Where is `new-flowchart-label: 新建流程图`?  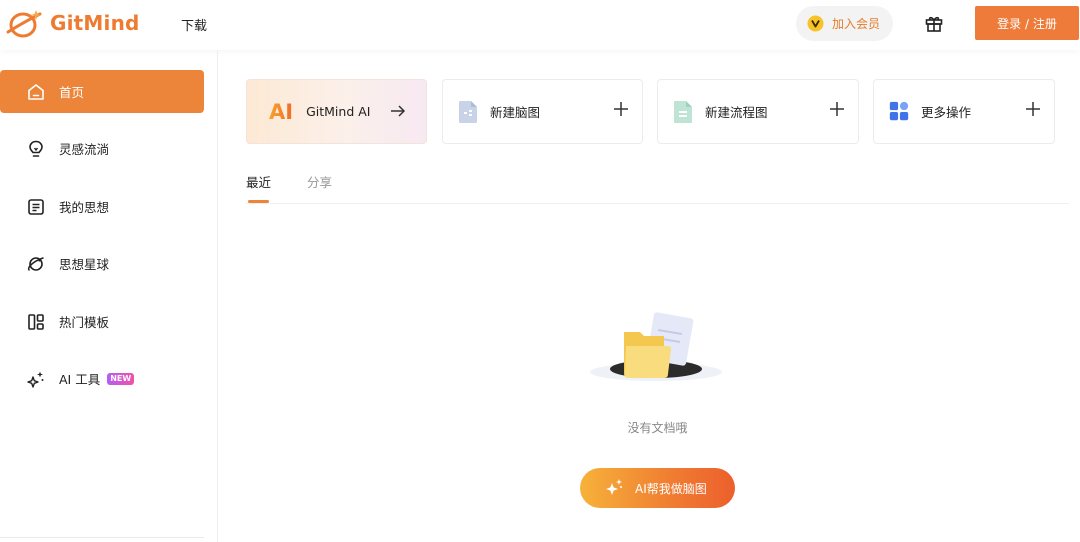 new-flowchart-label: 新建流程图 is located at coordinates (736, 112).